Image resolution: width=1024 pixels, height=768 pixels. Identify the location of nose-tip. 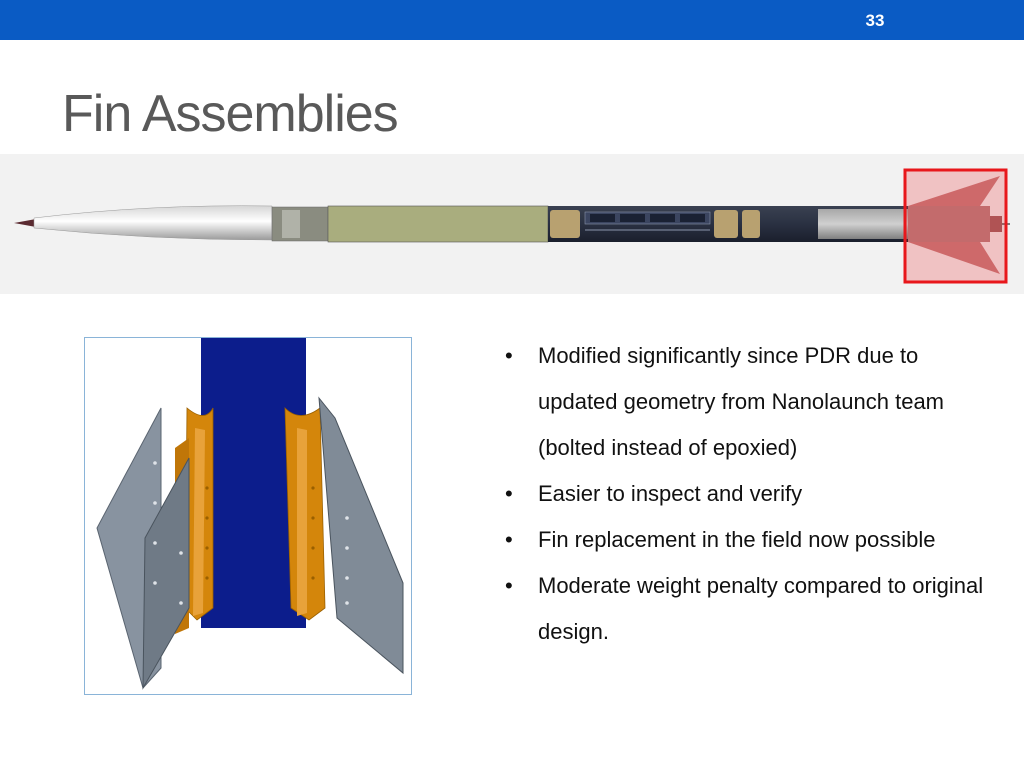
(25, 223).